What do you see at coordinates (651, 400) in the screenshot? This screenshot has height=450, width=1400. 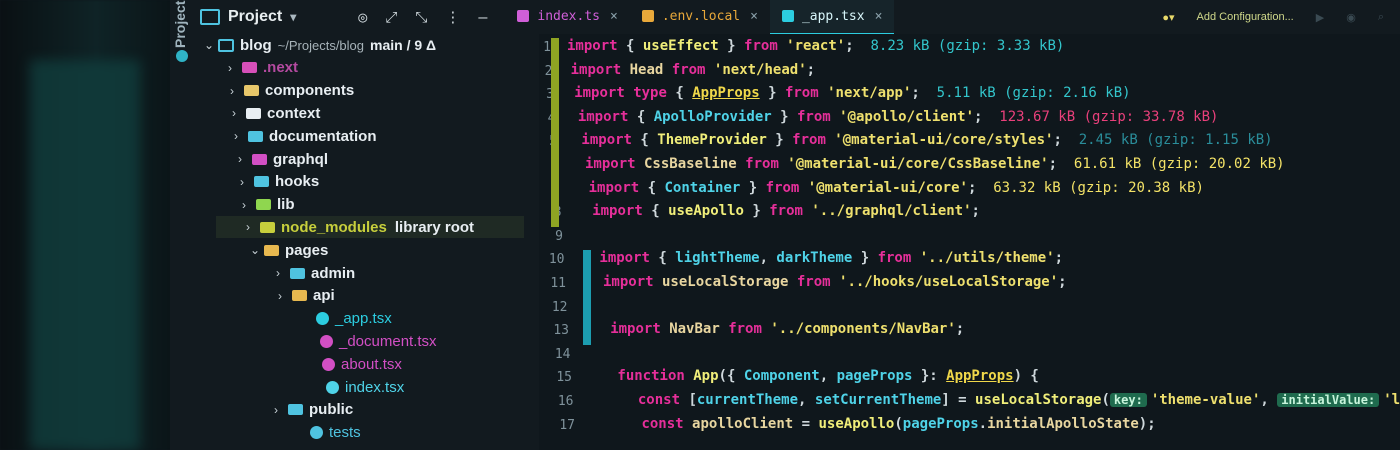 I see `code-token: const` at bounding box center [651, 400].